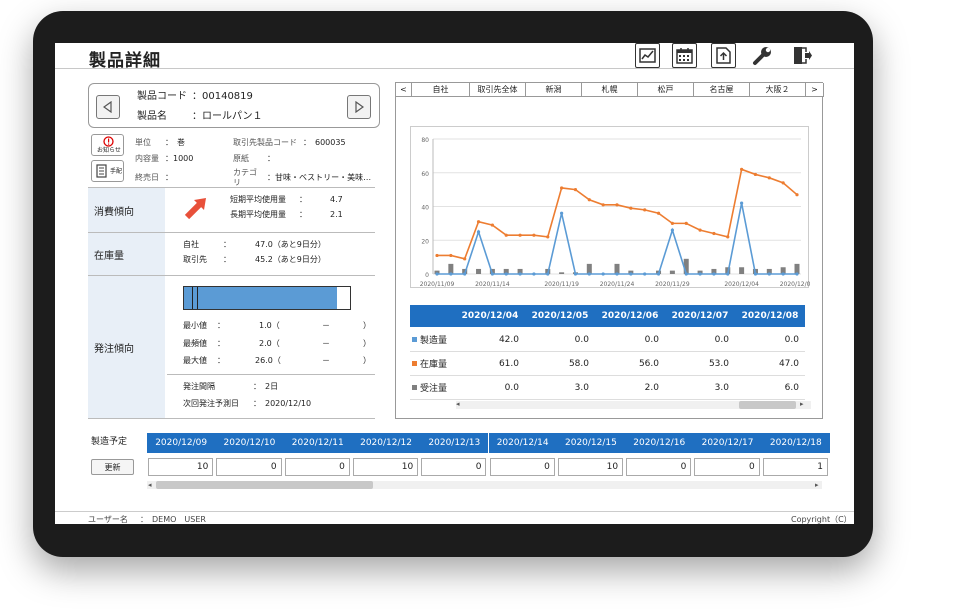  Describe the element at coordinates (114, 349) in the screenshot. I see `order-label: 発注傾向` at that location.